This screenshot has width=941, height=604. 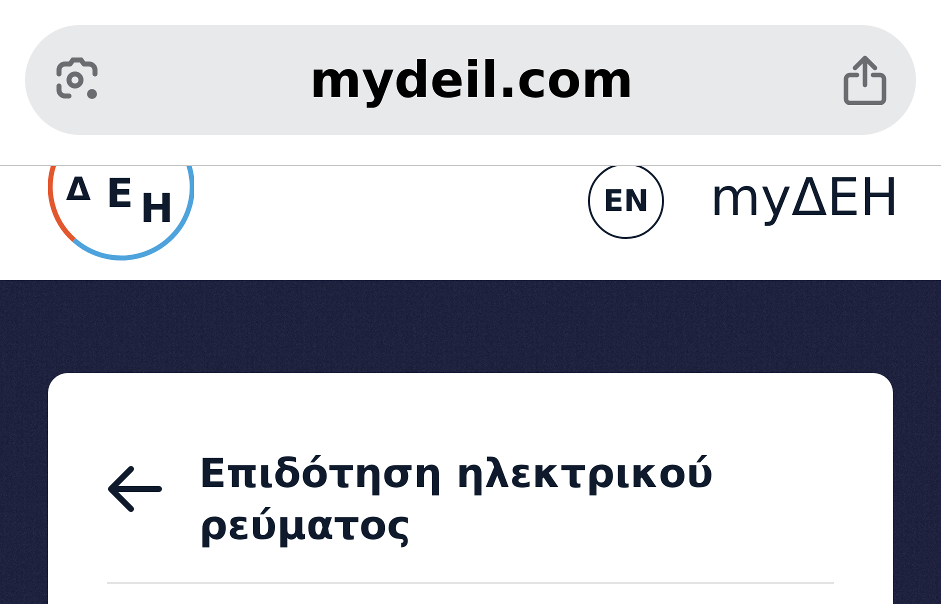 What do you see at coordinates (135, 489) in the screenshot?
I see `back-arrow-icon` at bounding box center [135, 489].